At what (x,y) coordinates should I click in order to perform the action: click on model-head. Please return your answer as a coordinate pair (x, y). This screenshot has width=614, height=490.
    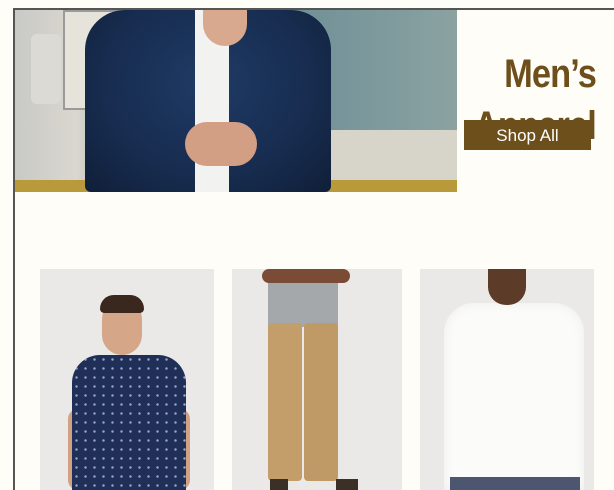
    Looking at the image, I should click on (507, 287).